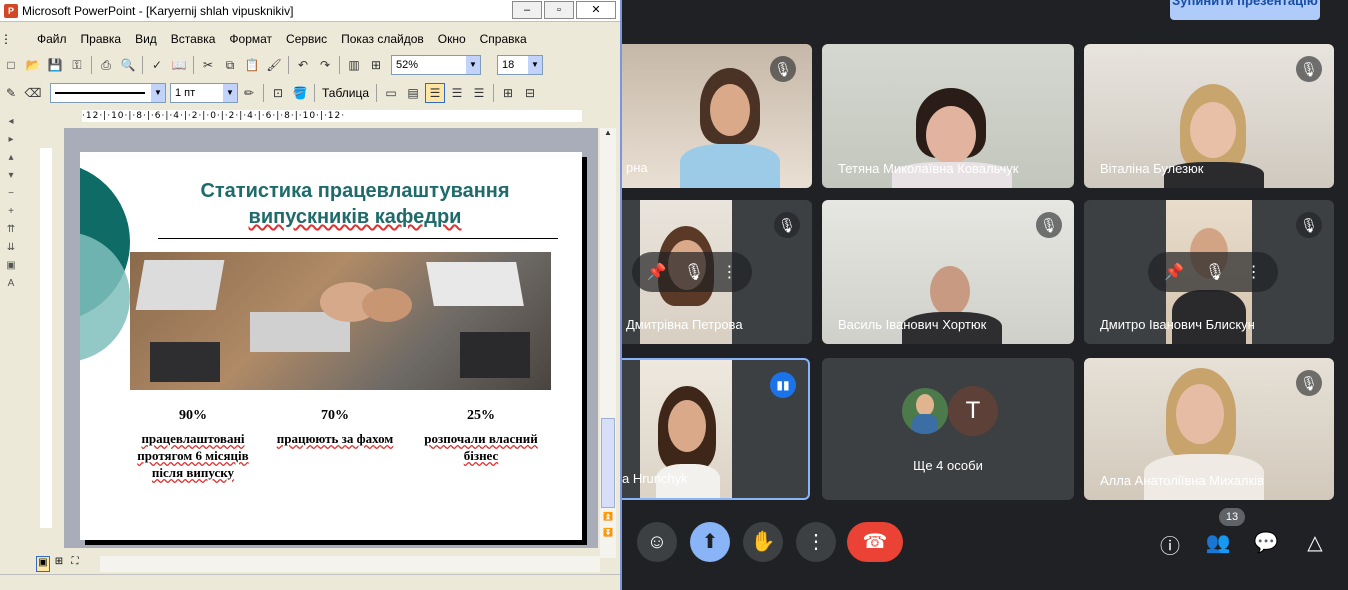 The width and height of the screenshot is (1348, 590). What do you see at coordinates (274, 65) in the screenshot?
I see `format-painter-icon: 🖌` at bounding box center [274, 65].